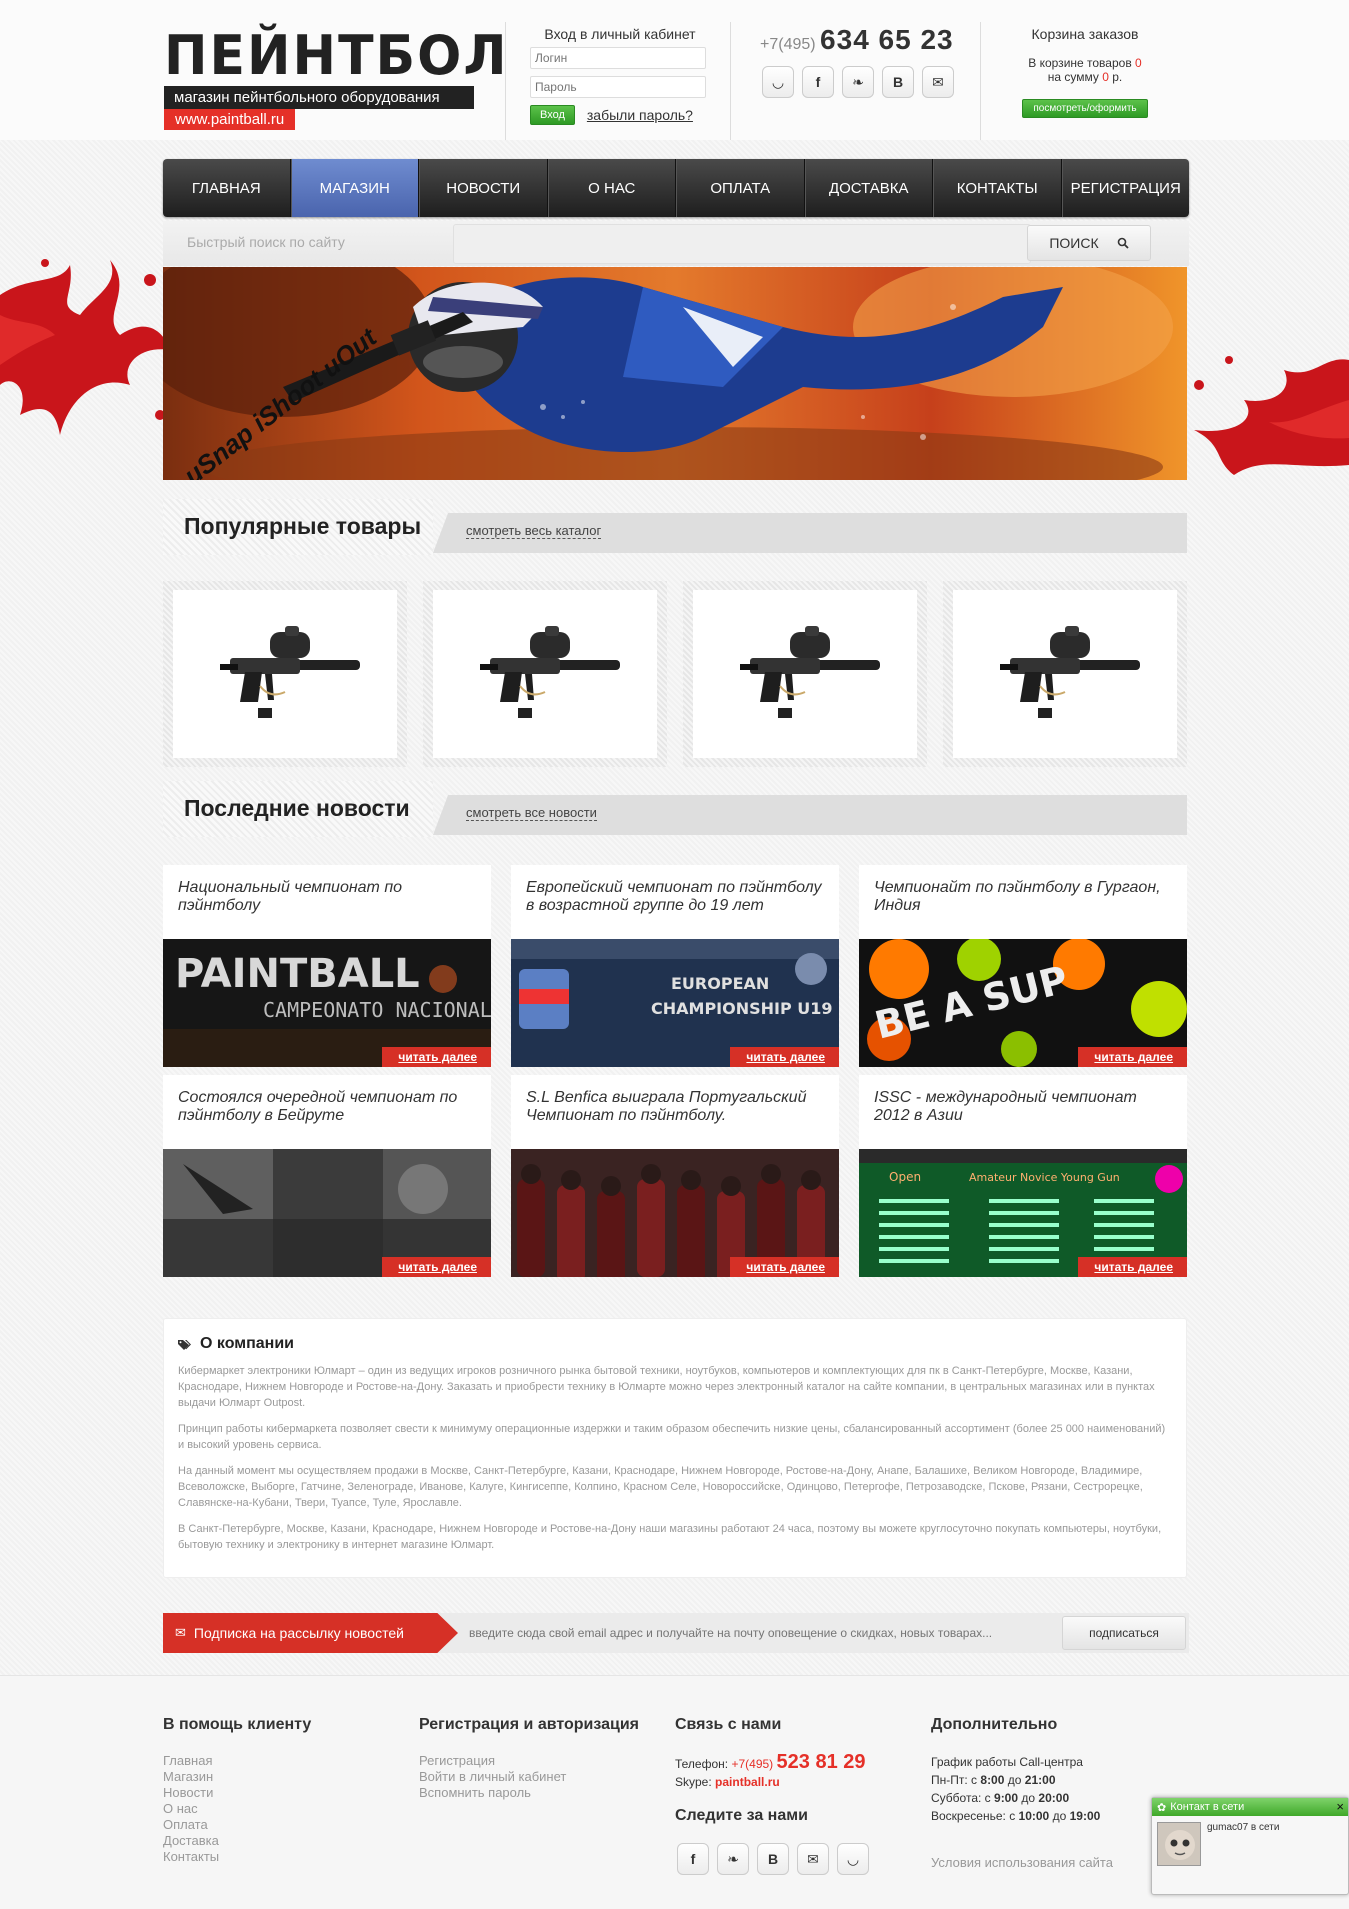 The image size is (1349, 1909). Describe the element at coordinates (1056, 1816) in the screenshot. I see `schedule-row: Воскресенье: с 10:00 до 19:00` at that location.